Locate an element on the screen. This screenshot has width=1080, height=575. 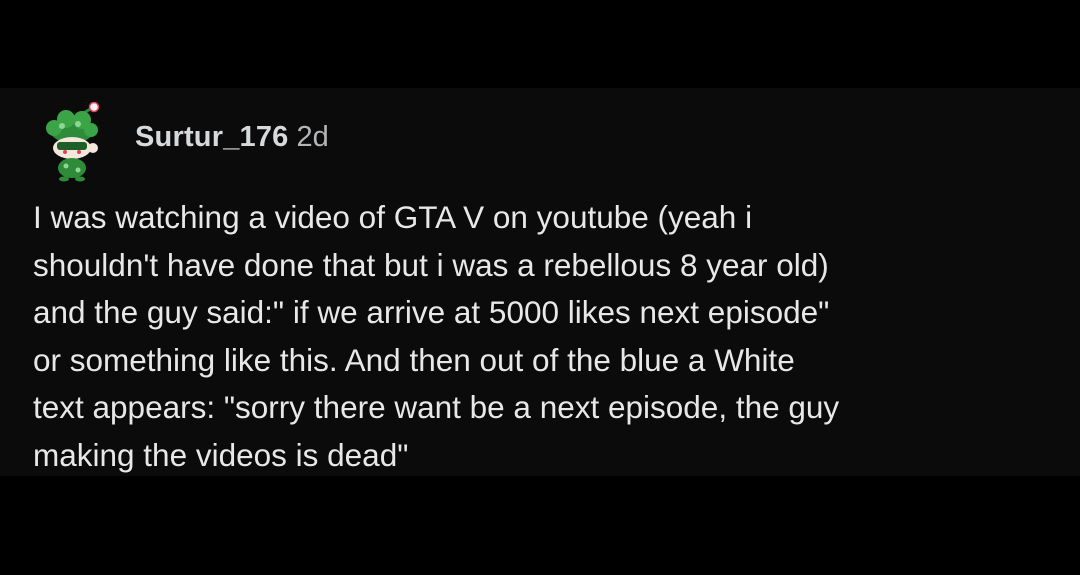
snoo-avatar-icon is located at coordinates (75, 142).